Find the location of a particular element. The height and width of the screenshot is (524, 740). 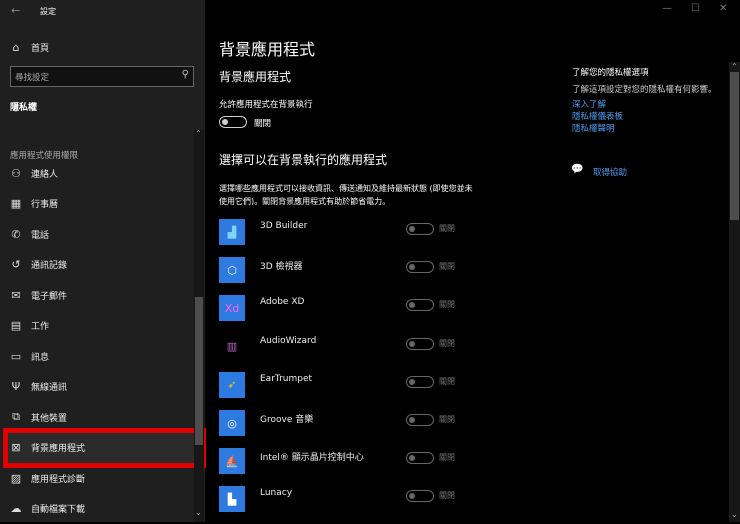

app-row: ◎ Groove 音樂 關閉 is located at coordinates (349, 425).